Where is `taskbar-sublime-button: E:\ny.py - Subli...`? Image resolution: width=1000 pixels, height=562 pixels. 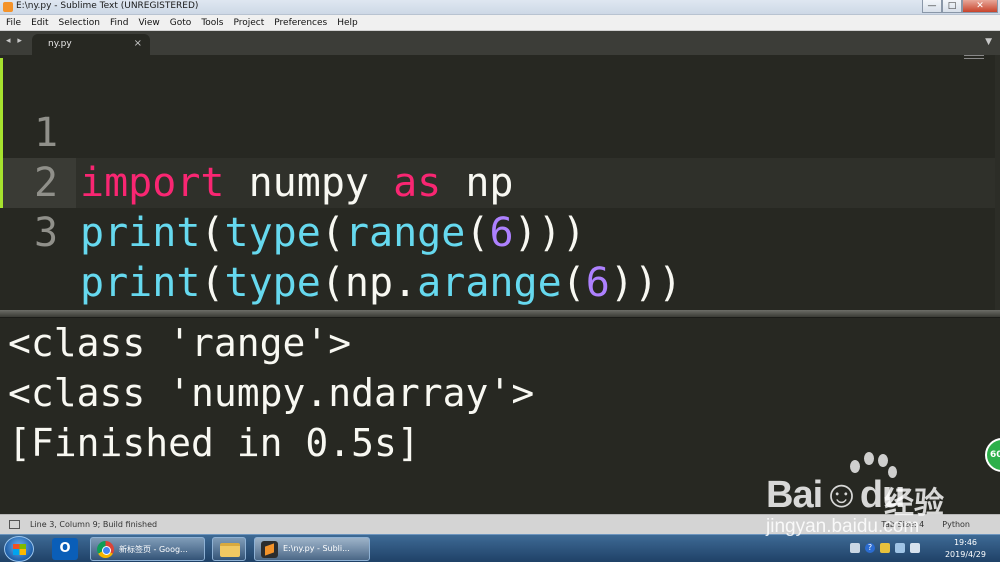
taskbar-sublime-button: E:\ny.py - Subli... is located at coordinates (312, 549).